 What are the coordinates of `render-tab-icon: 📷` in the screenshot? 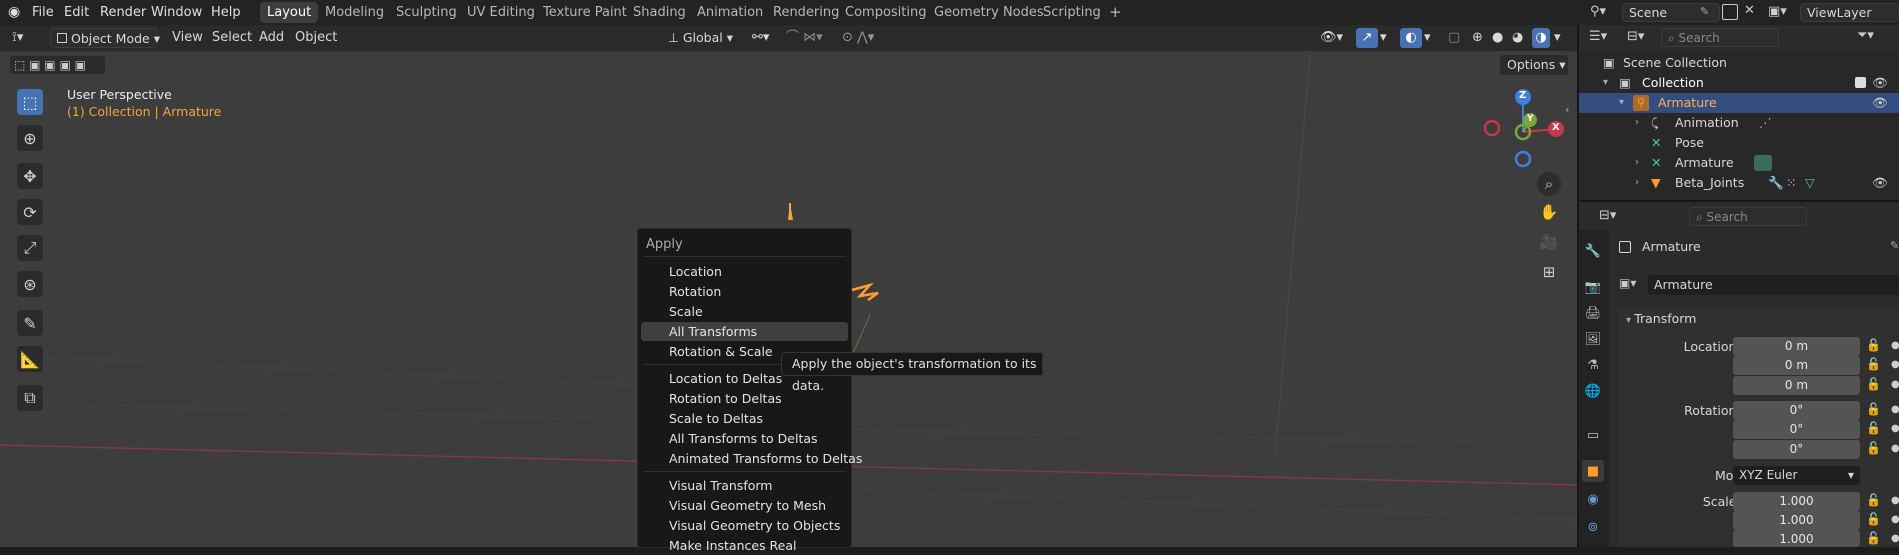 It's located at (1593, 287).